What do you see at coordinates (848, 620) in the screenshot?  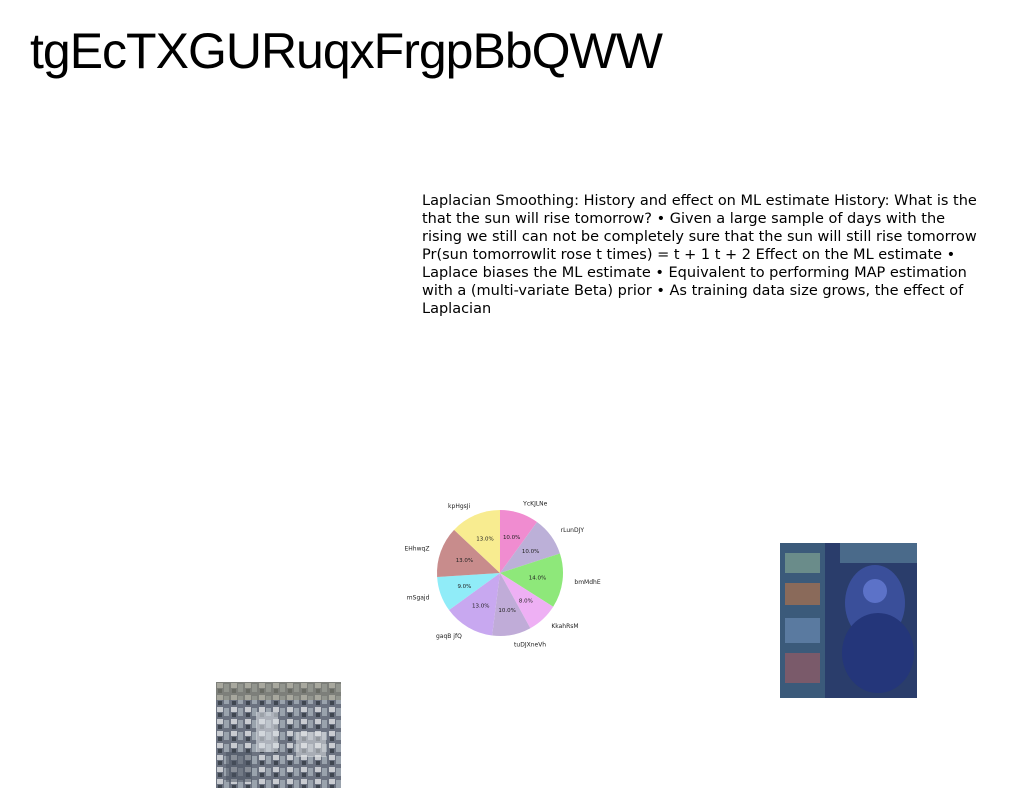 I see `temple-photo` at bounding box center [848, 620].